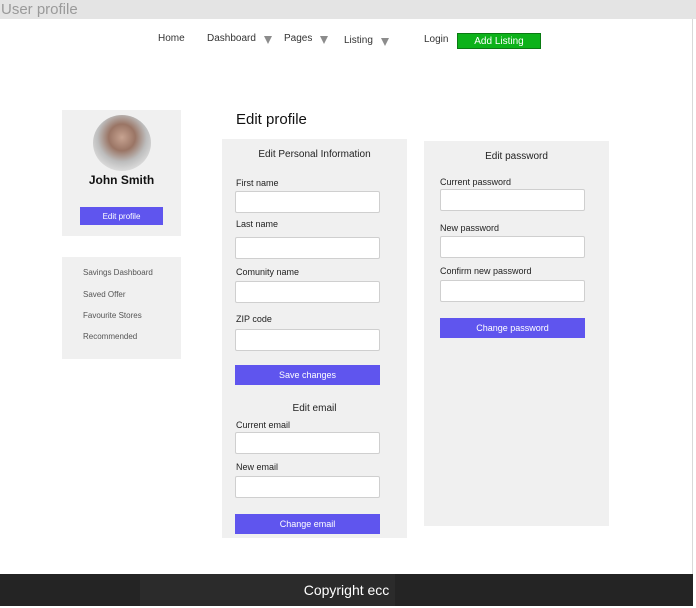 The width and height of the screenshot is (696, 608). I want to click on copyright-text: Copyright ecc, so click(346, 590).